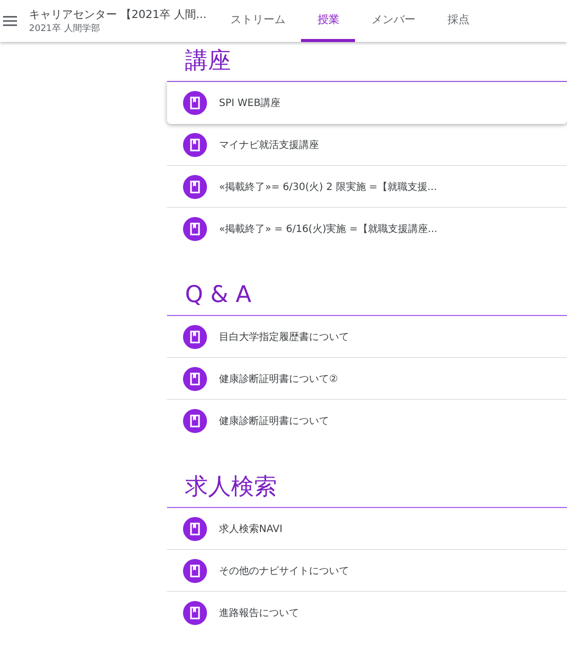  I want to click on assignment-row: マイナビ就活支援講座, so click(367, 145).